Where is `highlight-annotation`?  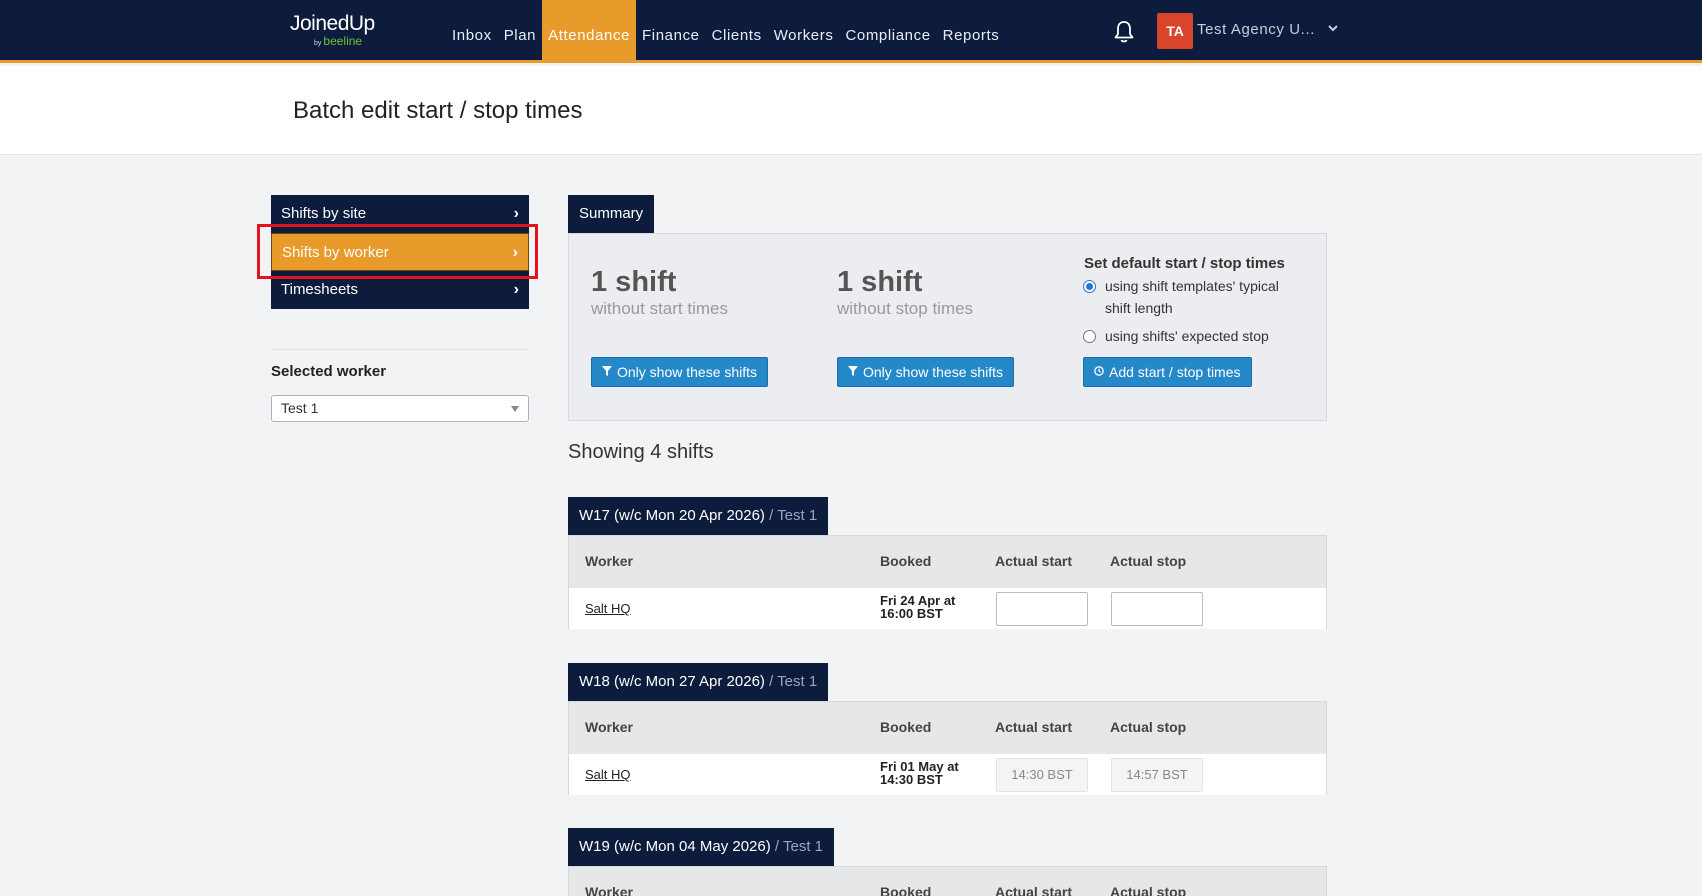
highlight-annotation is located at coordinates (397, 251).